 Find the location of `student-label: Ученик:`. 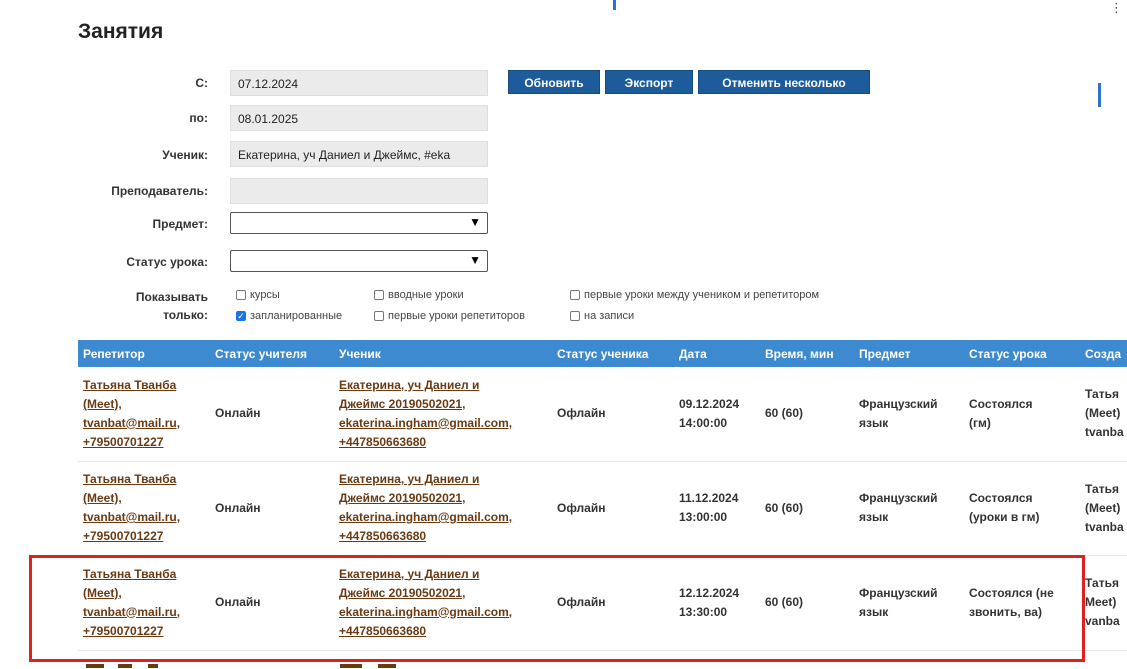

student-label: Ученик: is located at coordinates (185, 155).